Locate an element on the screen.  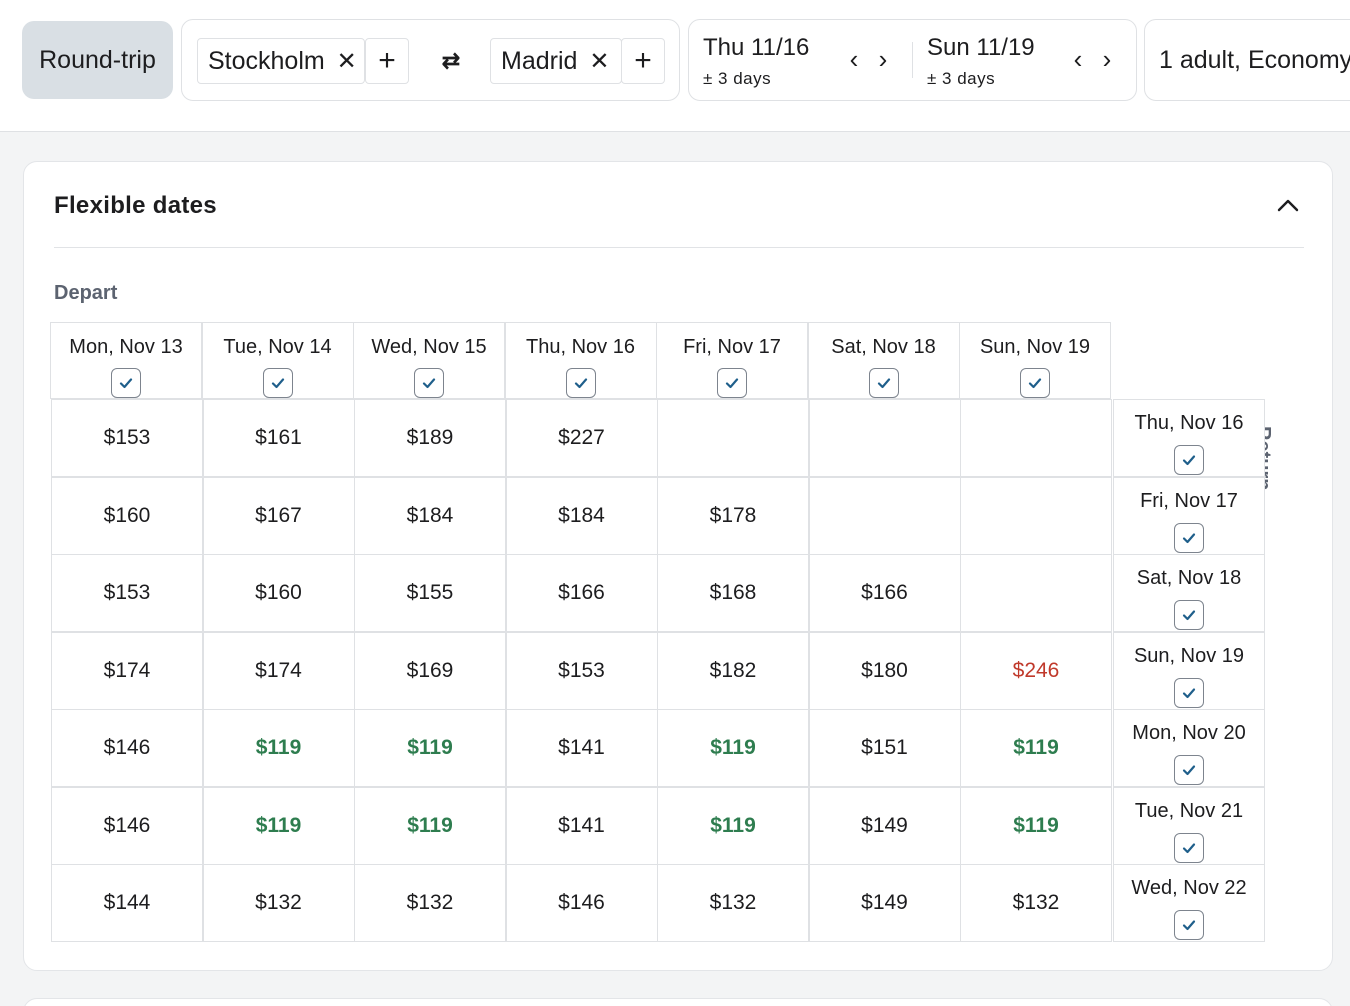
return-date-label: Tue, Nov 21 is located at coordinates (1189, 810).